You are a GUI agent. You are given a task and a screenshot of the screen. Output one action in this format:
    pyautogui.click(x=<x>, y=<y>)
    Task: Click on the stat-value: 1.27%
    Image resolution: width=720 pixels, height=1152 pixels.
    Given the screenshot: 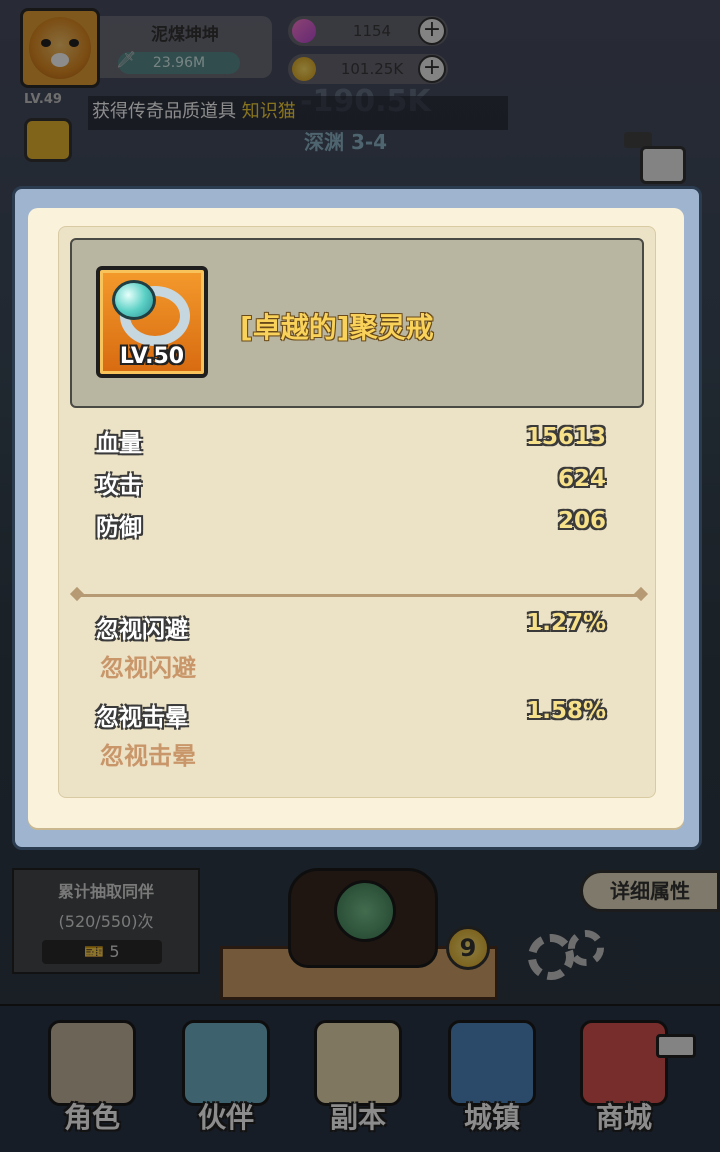 What is the action you would take?
    pyautogui.click(x=566, y=623)
    